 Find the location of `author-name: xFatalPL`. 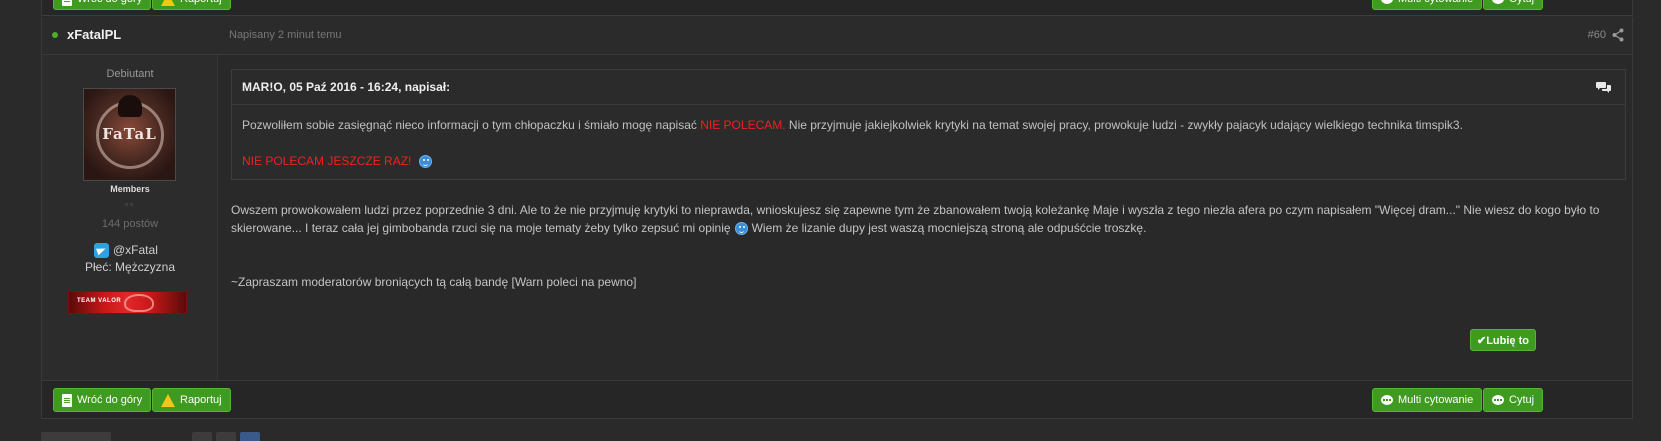

author-name: xFatalPL is located at coordinates (94, 34).